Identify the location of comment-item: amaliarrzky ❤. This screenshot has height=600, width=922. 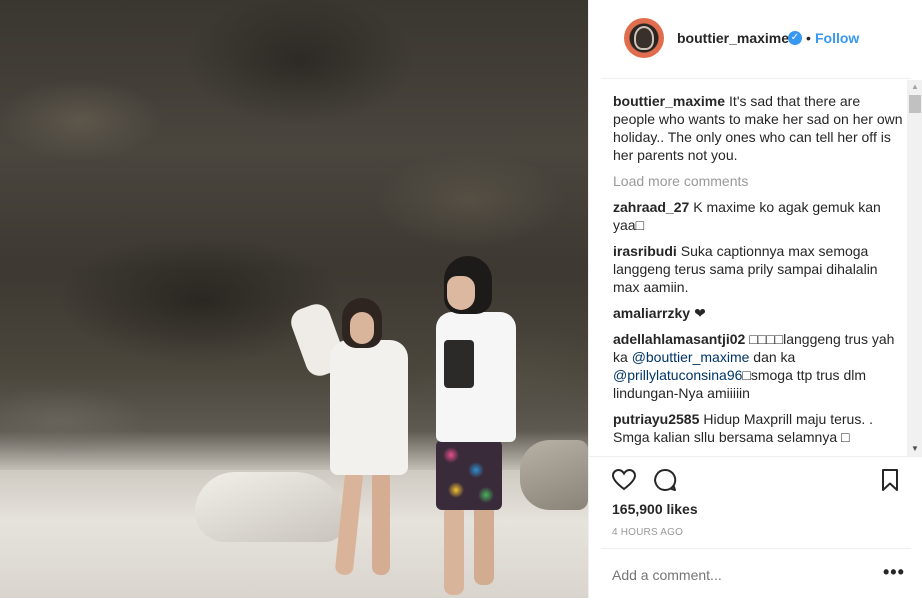
(758, 313).